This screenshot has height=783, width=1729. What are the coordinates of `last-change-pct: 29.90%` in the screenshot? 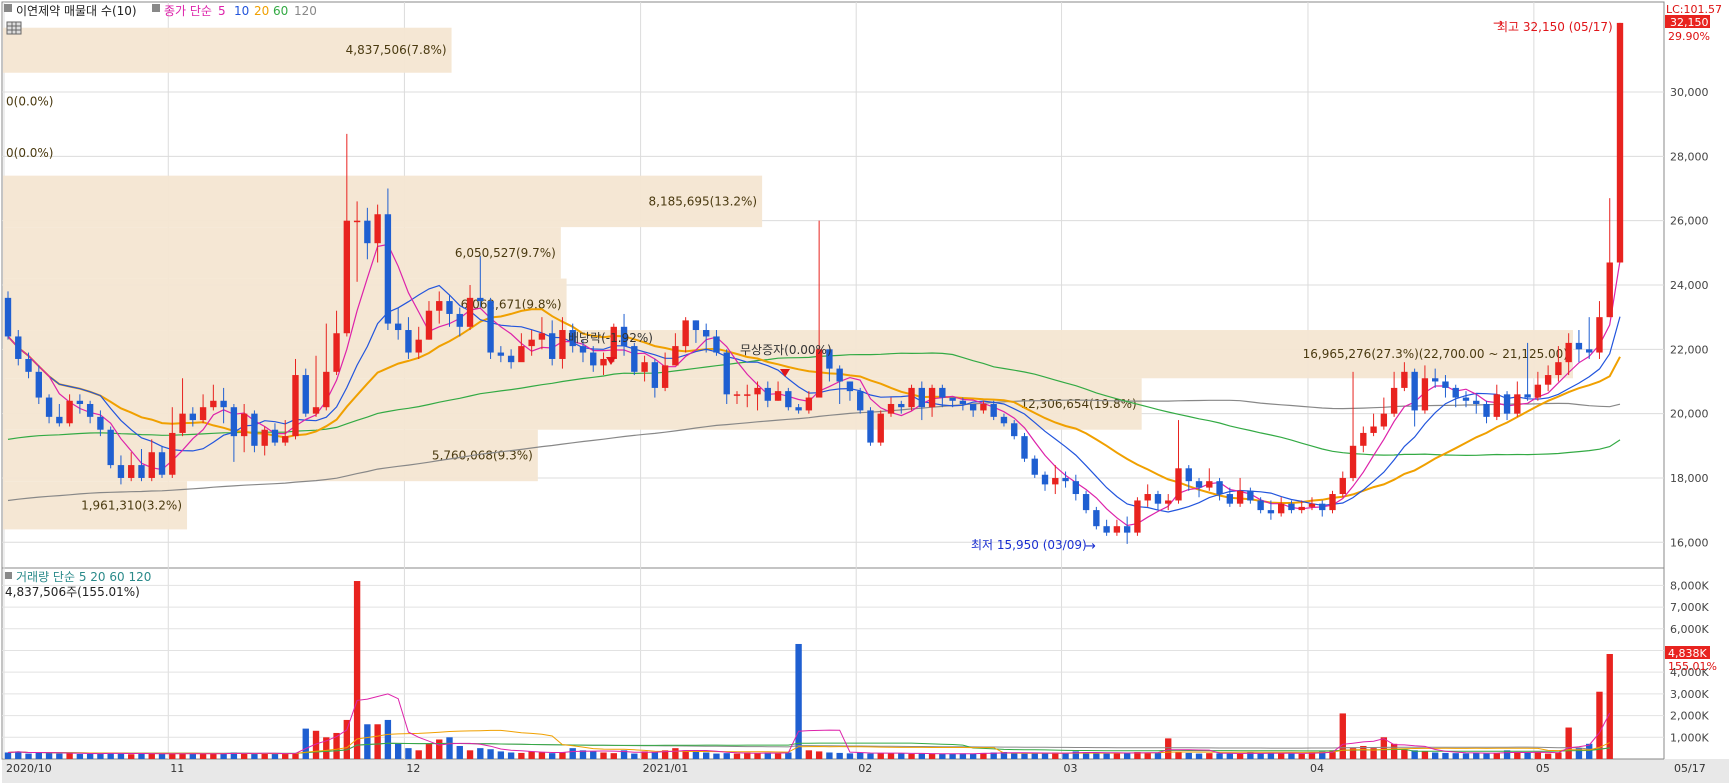 It's located at (1689, 36).